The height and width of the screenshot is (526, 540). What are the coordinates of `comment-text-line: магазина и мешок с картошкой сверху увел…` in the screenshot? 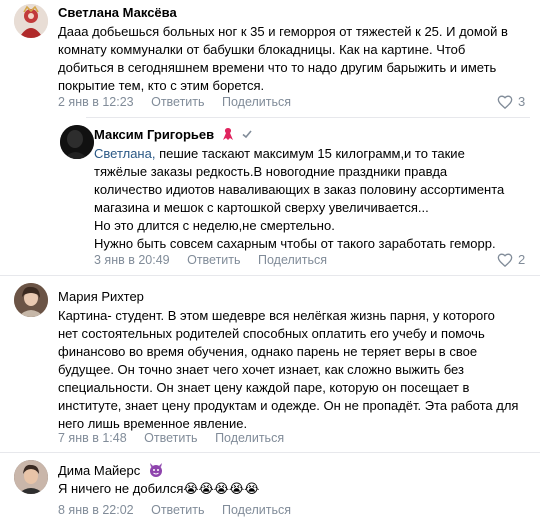 It's located at (261, 207).